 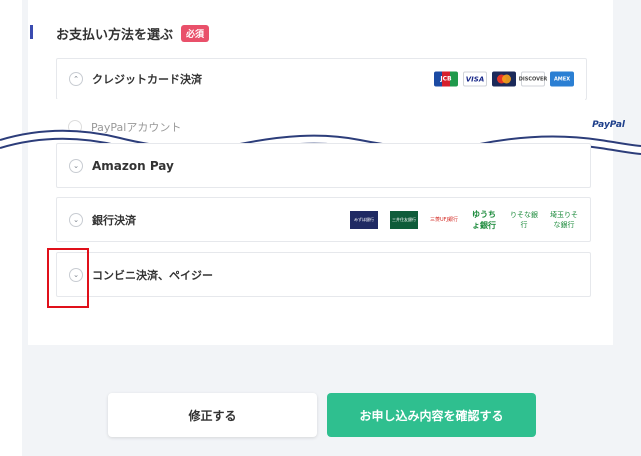 What do you see at coordinates (562, 79) in the screenshot?
I see `amex-logo: AMEX` at bounding box center [562, 79].